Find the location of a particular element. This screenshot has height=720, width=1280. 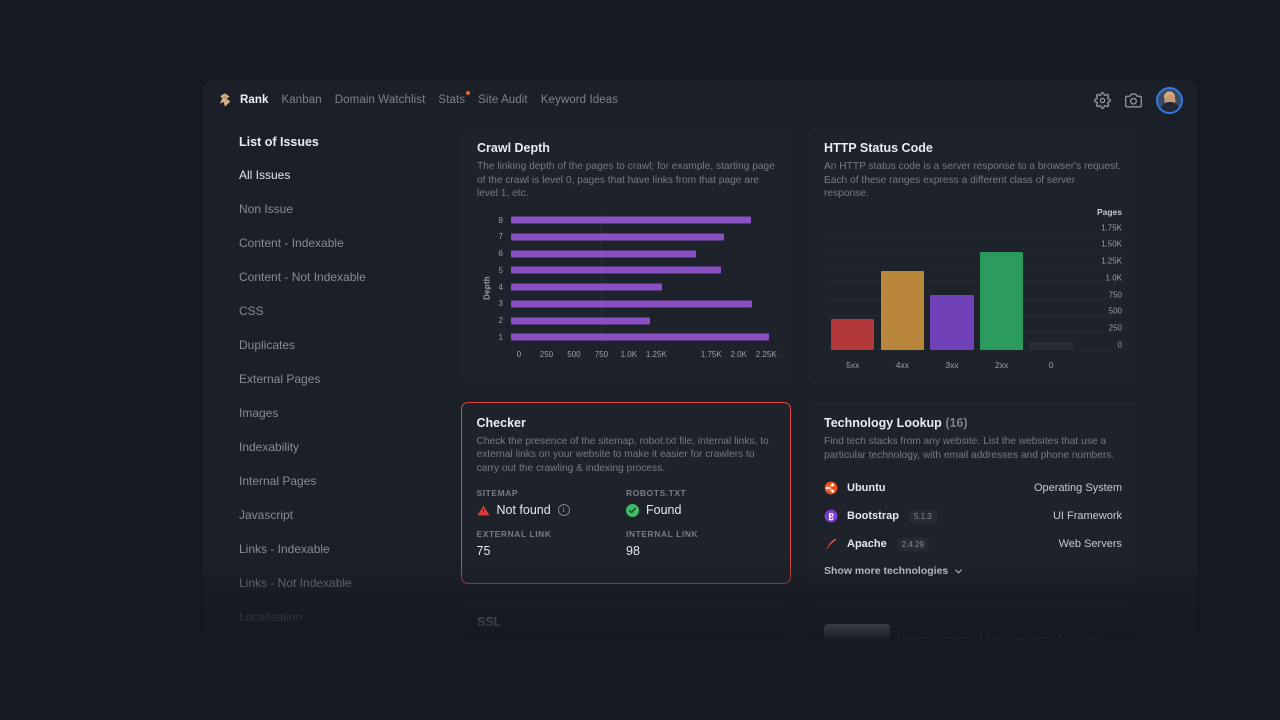

card-title: Crawl Depth is located at coordinates (513, 148).